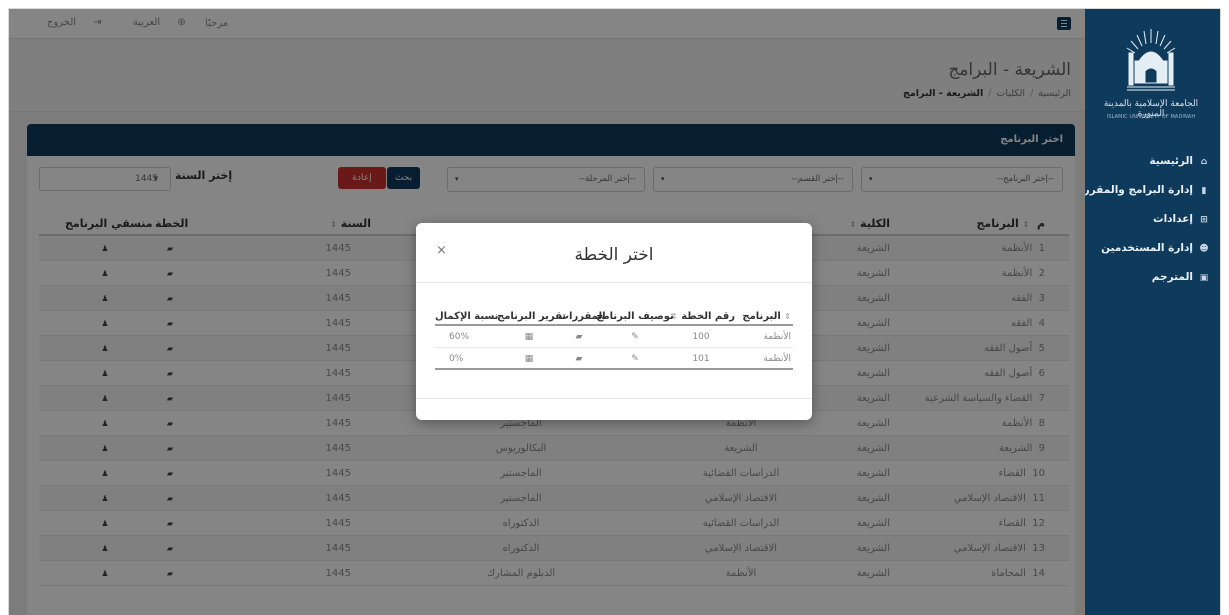 The width and height of the screenshot is (1229, 615). Describe the element at coordinates (441, 250) in the screenshot. I see `close-icon: ×` at that location.